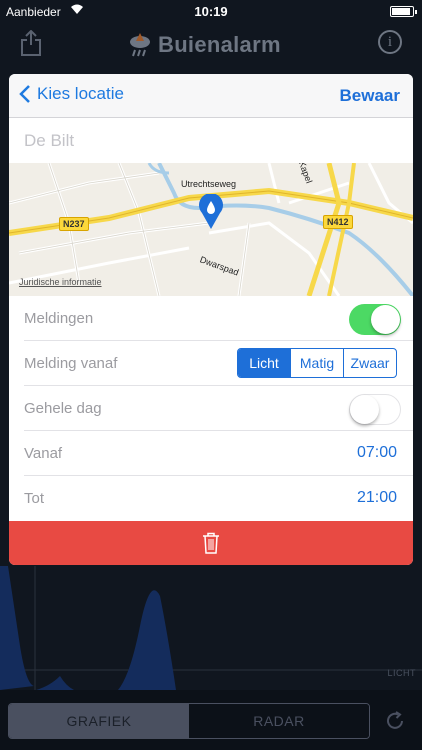 Image resolution: width=422 pixels, height=750 pixels. What do you see at coordinates (264, 363) in the screenshot?
I see `level-option-licht: Licht` at bounding box center [264, 363].